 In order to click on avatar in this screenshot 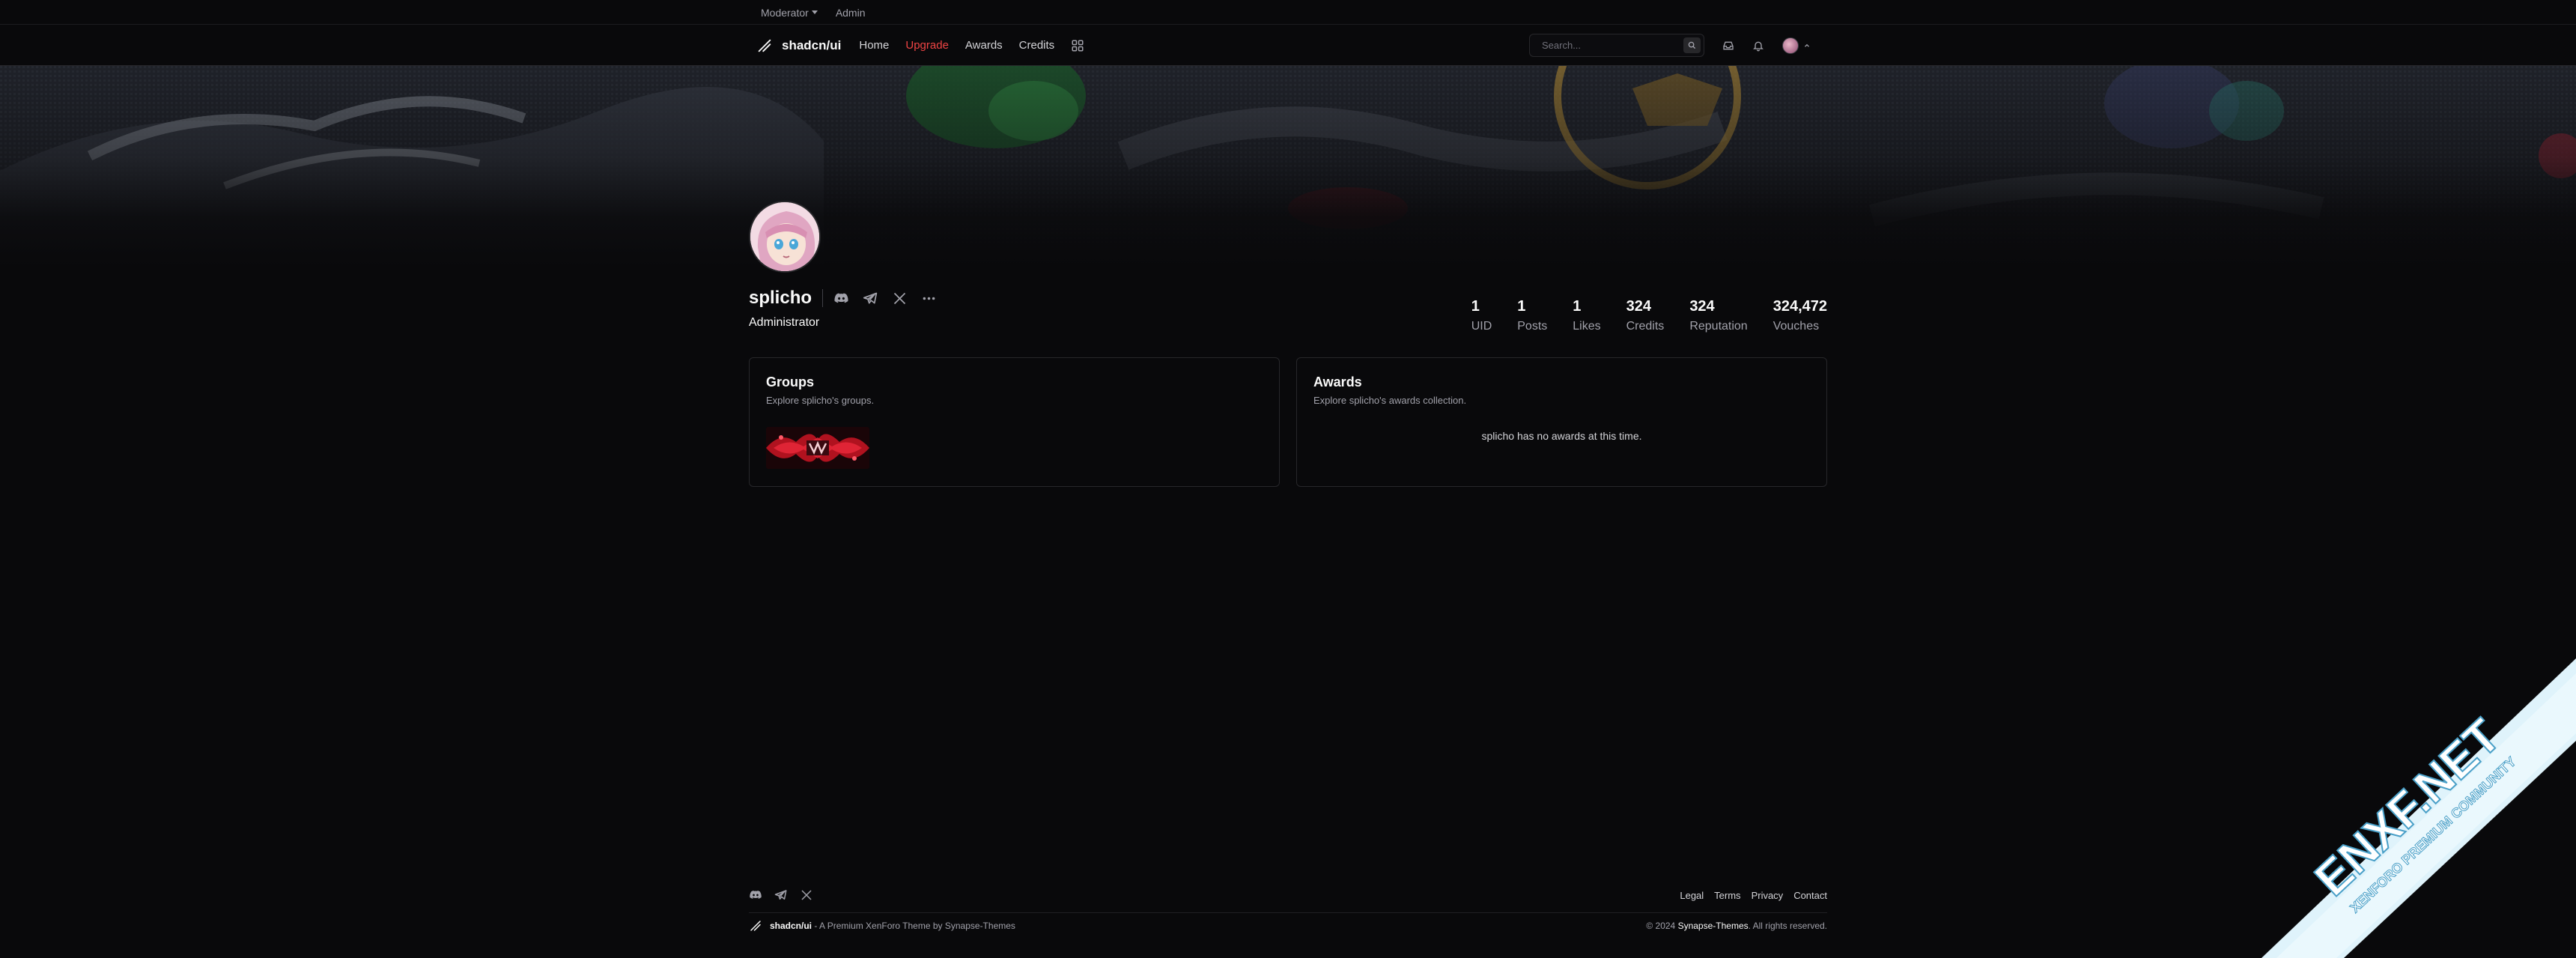, I will do `click(1790, 45)`.